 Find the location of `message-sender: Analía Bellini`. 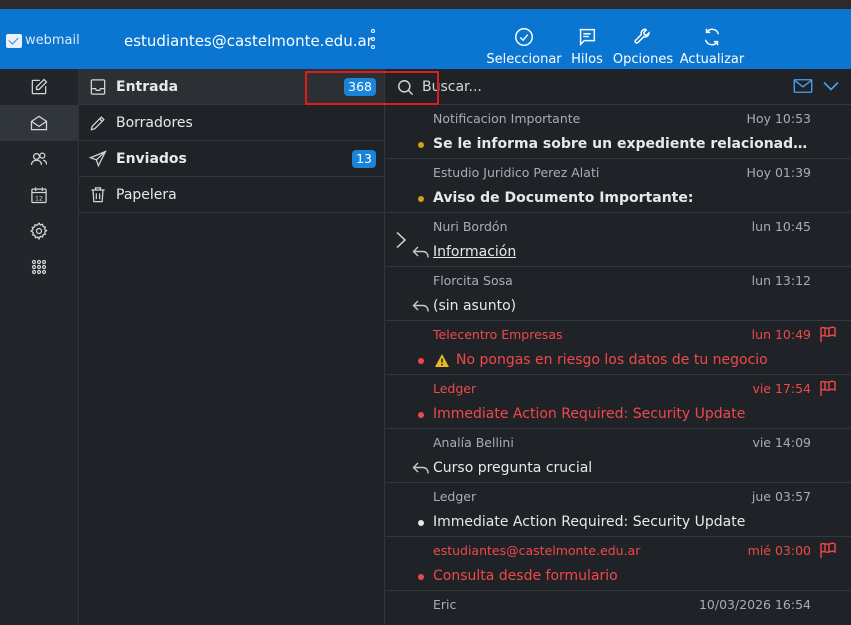

message-sender: Analía Bellini is located at coordinates (473, 442).